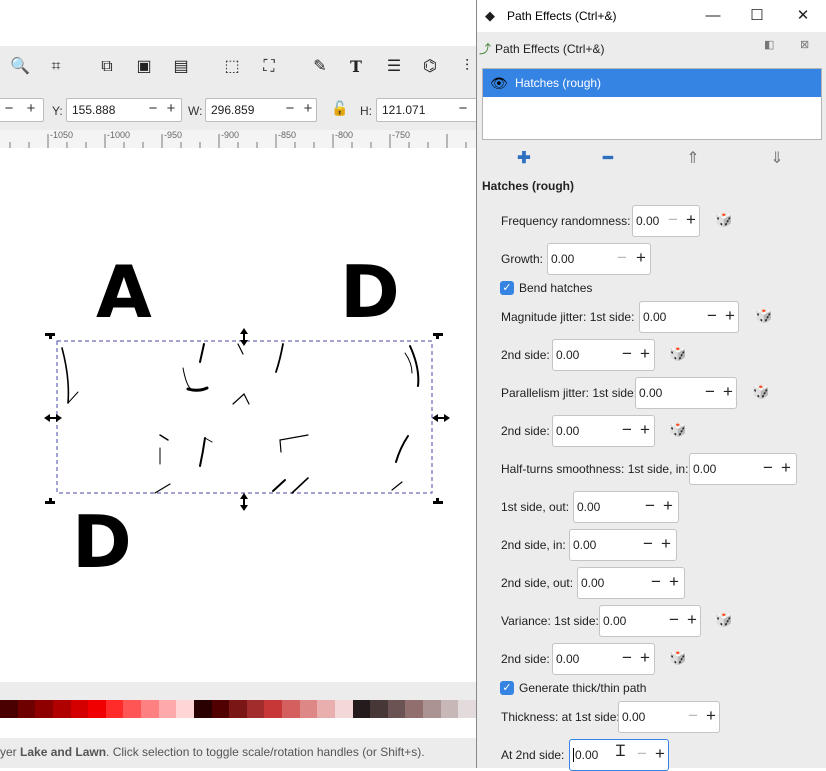  What do you see at coordinates (22, 110) in the screenshot?
I see `x-field: − +` at bounding box center [22, 110].